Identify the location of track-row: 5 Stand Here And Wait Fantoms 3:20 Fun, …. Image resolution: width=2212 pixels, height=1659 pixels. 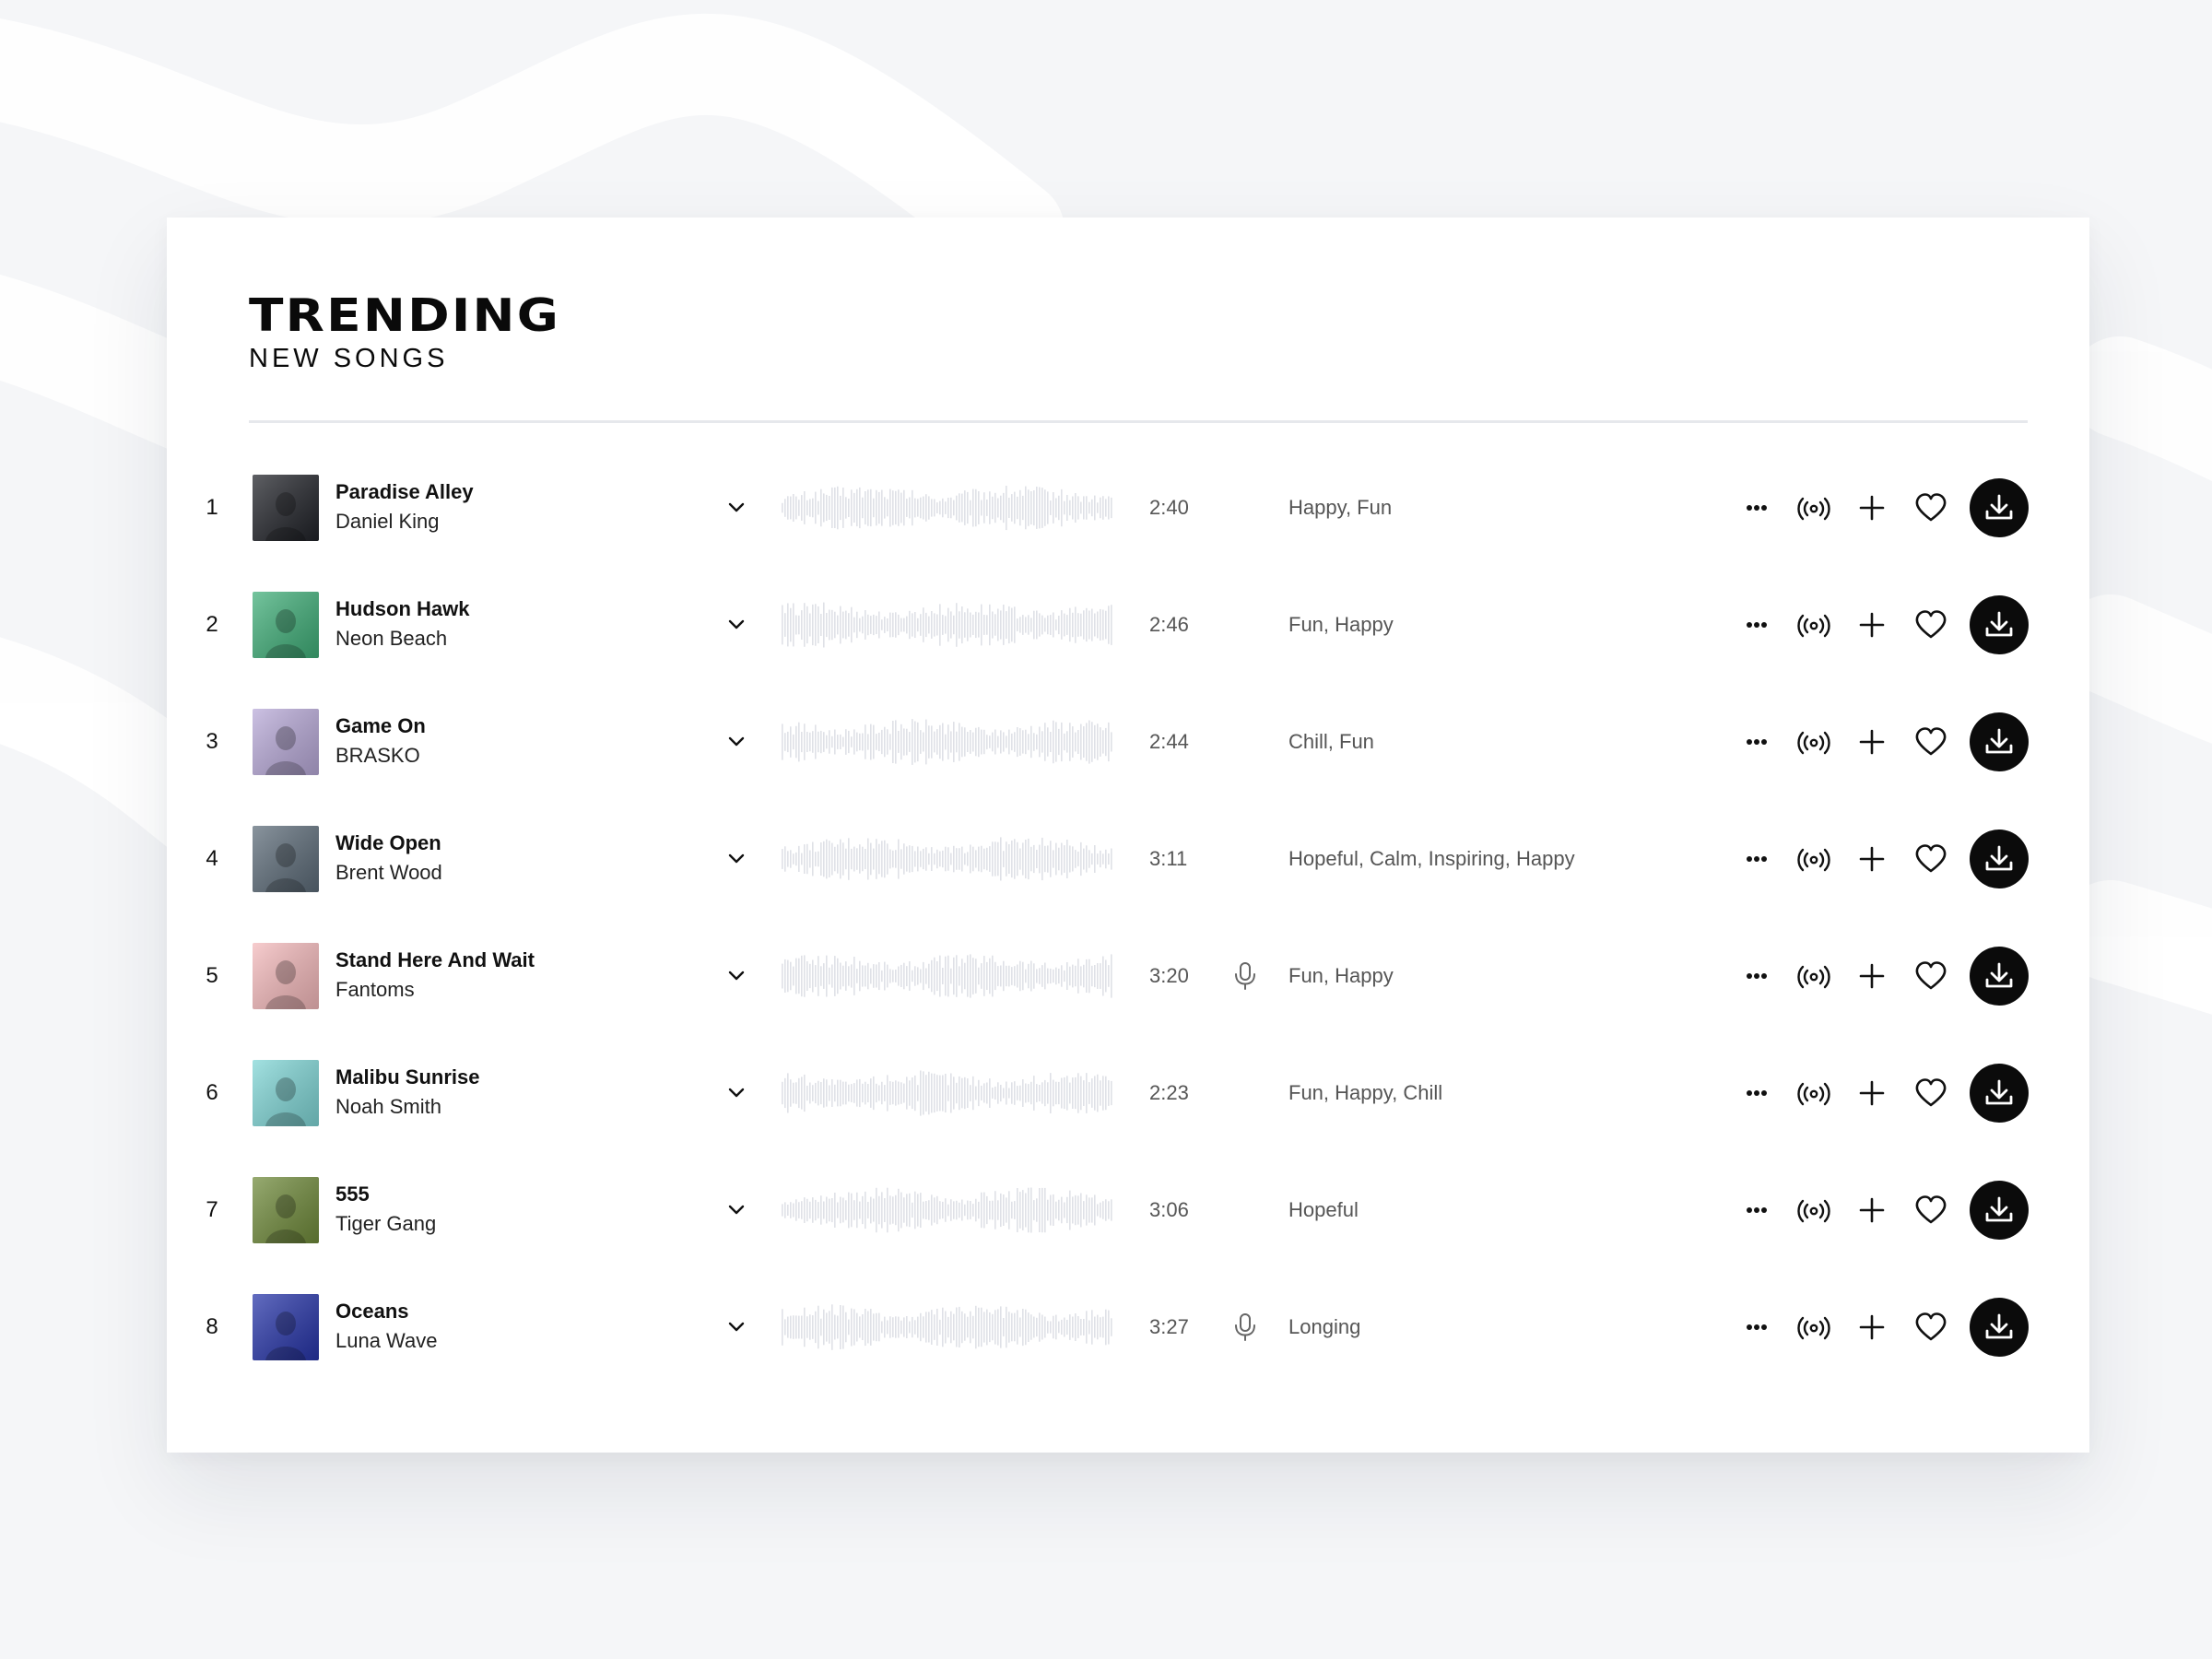
(1128, 975).